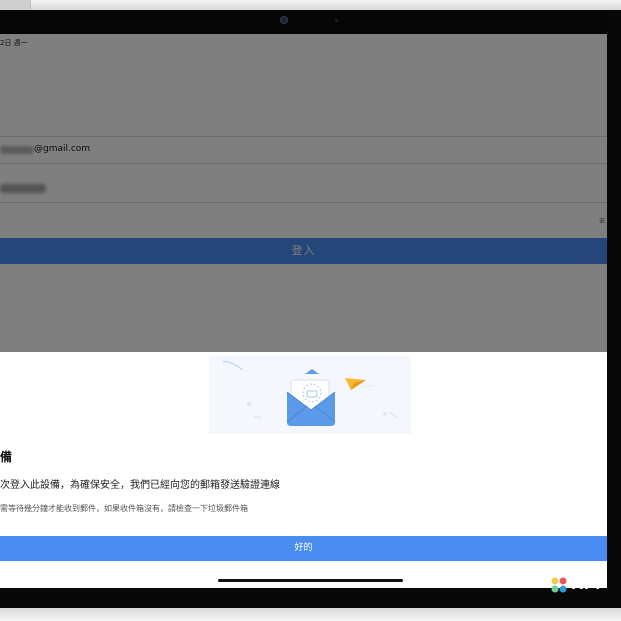  Describe the element at coordinates (284, 20) in the screenshot. I see `camera-icon` at that location.